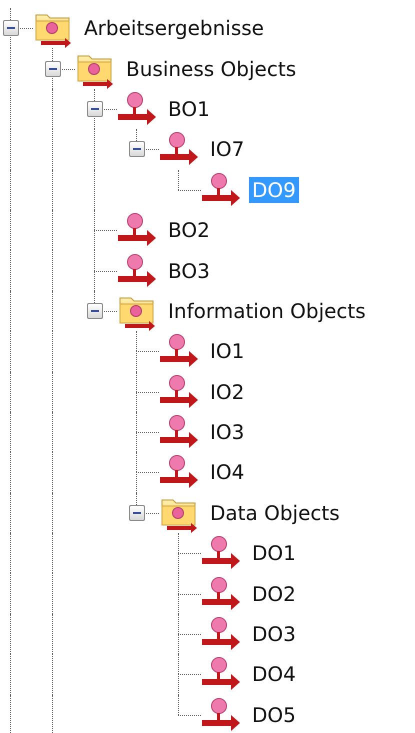  What do you see at coordinates (274, 715) in the screenshot?
I see `tree-item-label: DO5` at bounding box center [274, 715].